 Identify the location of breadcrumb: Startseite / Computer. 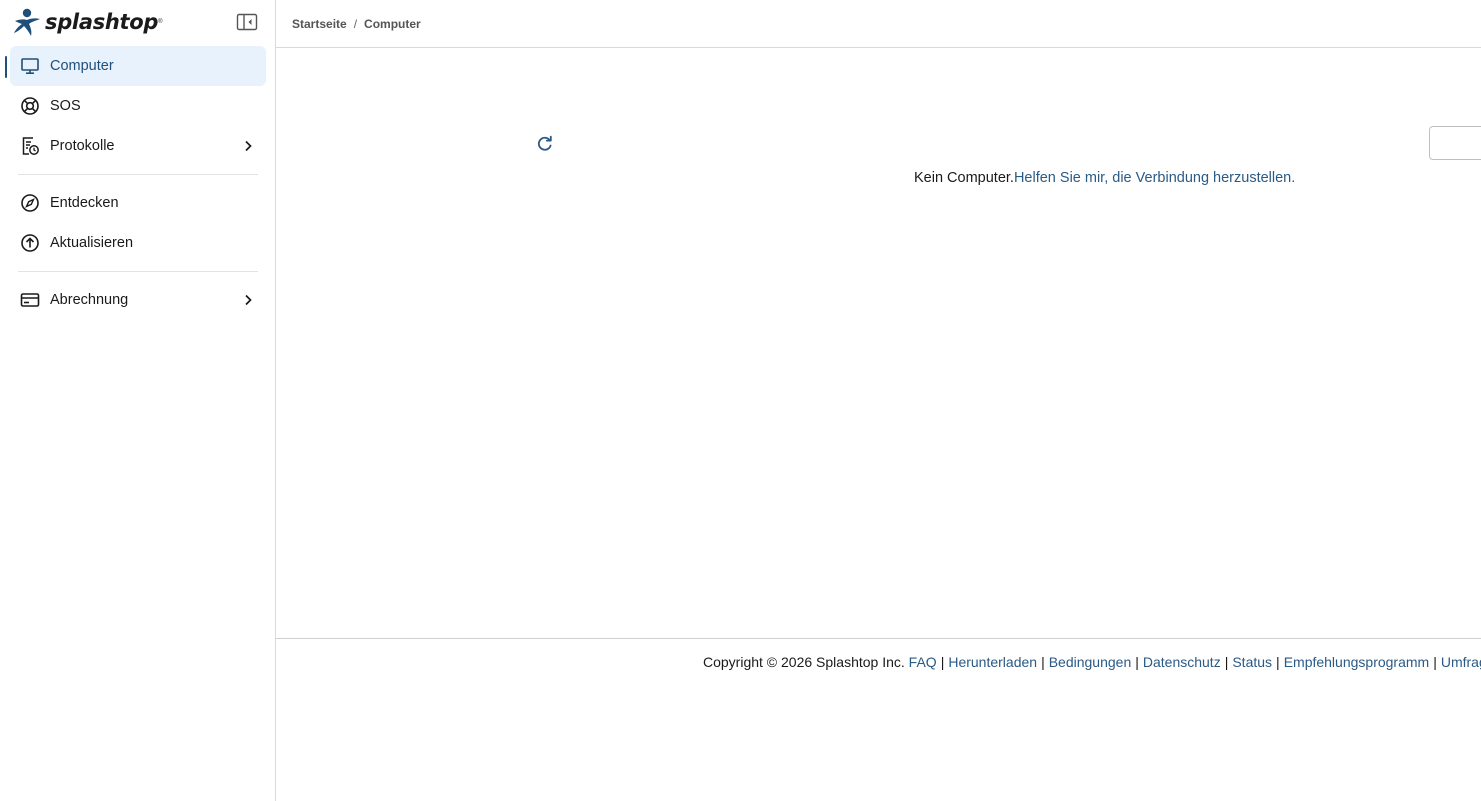
(878, 24).